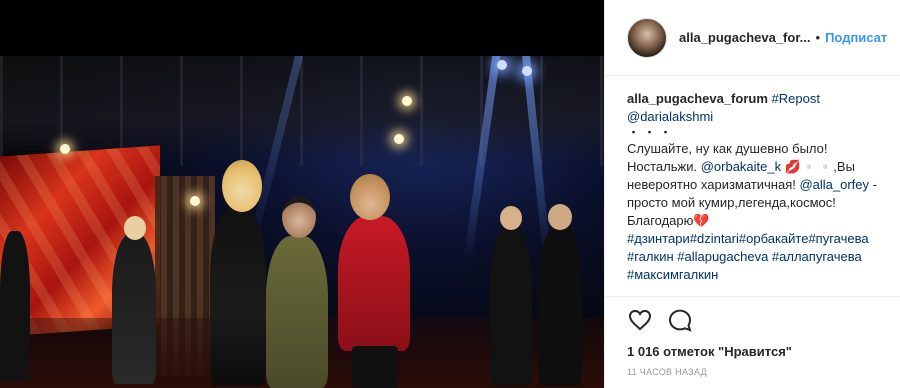 This screenshot has width=900, height=388. Describe the element at coordinates (818, 166) in the screenshot. I see `caption-text: 💋▫️▫️,Вы` at that location.